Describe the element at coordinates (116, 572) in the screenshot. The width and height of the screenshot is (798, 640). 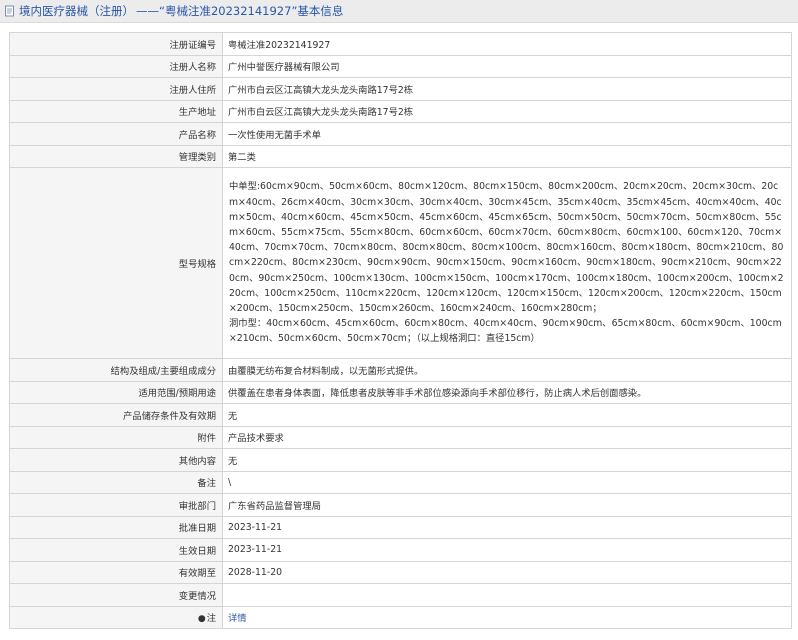
I see `field-label: 有效期至` at that location.